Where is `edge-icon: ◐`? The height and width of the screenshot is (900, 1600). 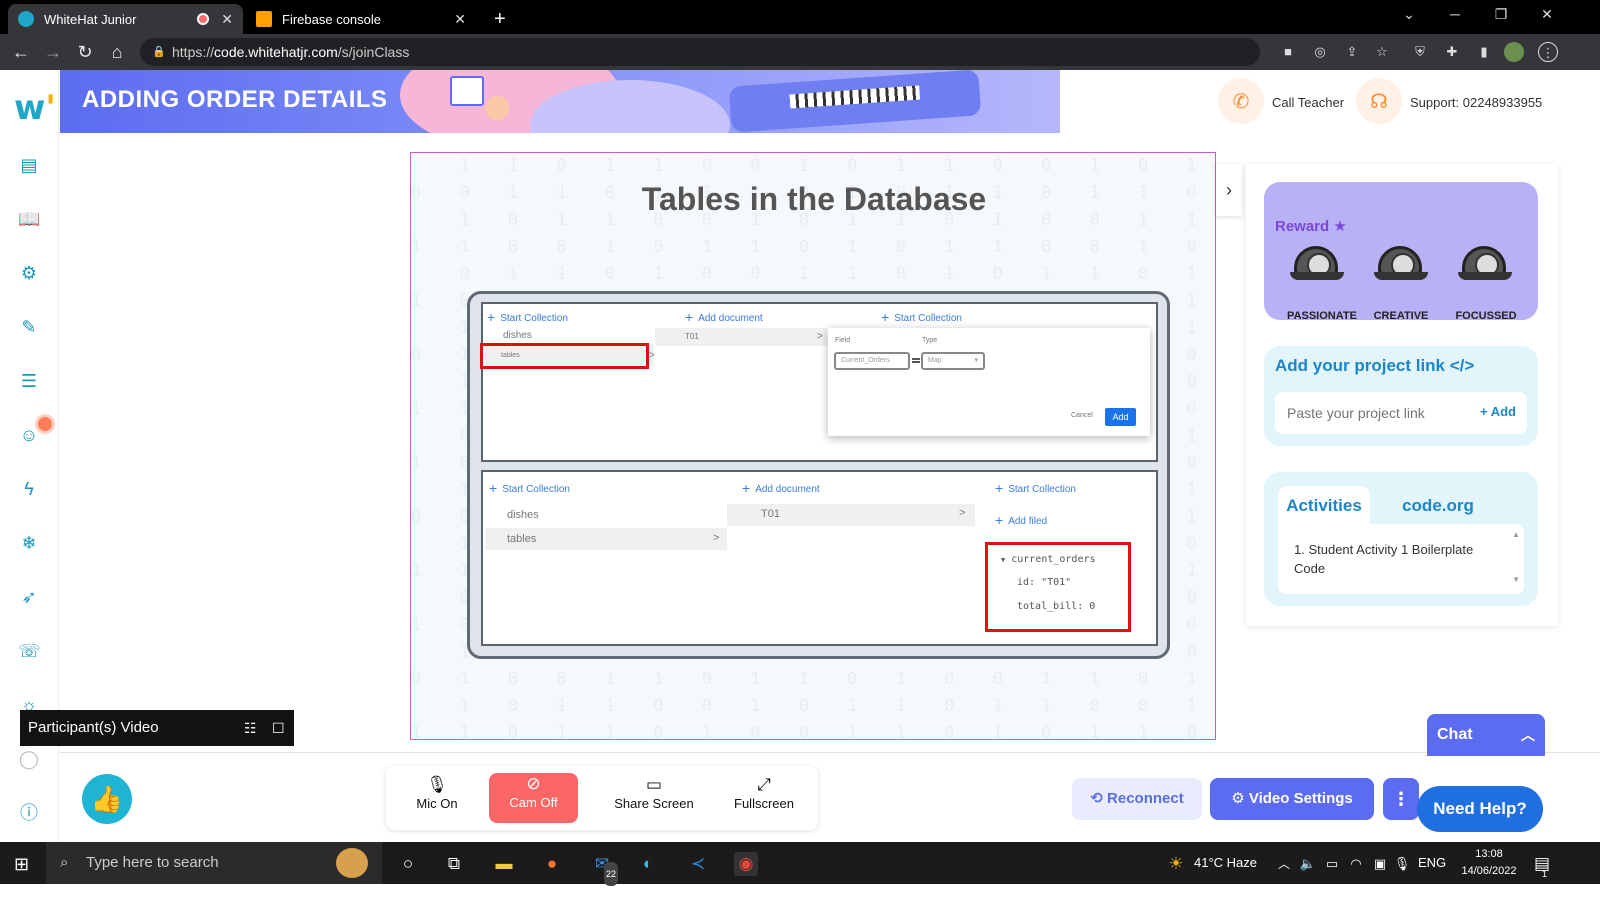
edge-icon: ◐ is located at coordinates (648, 864).